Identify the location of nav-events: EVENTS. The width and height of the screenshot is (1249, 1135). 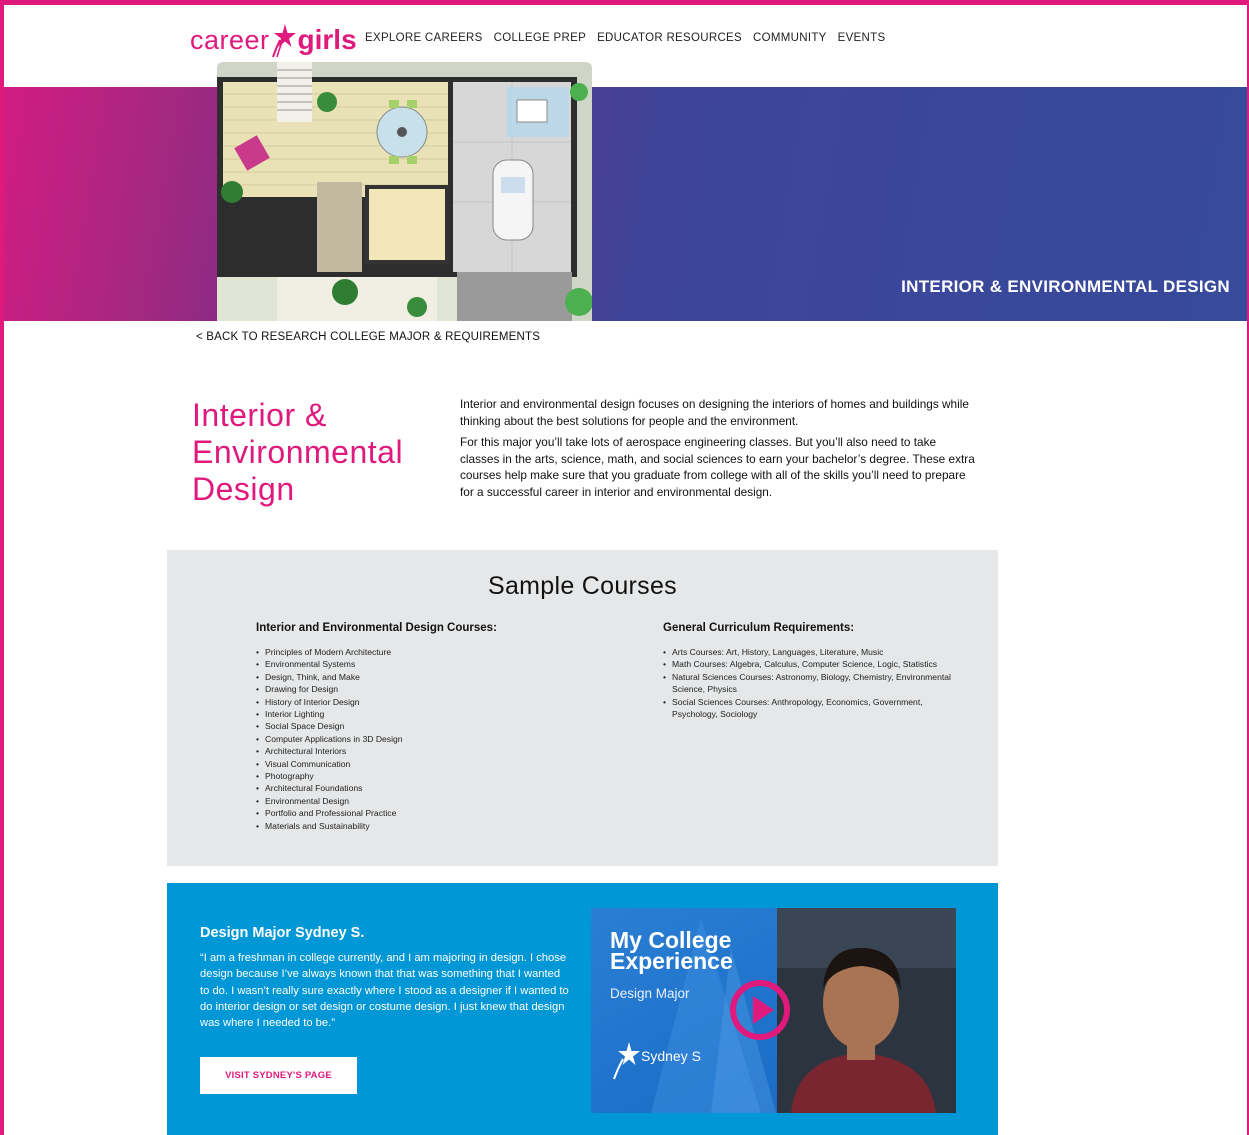
(862, 38).